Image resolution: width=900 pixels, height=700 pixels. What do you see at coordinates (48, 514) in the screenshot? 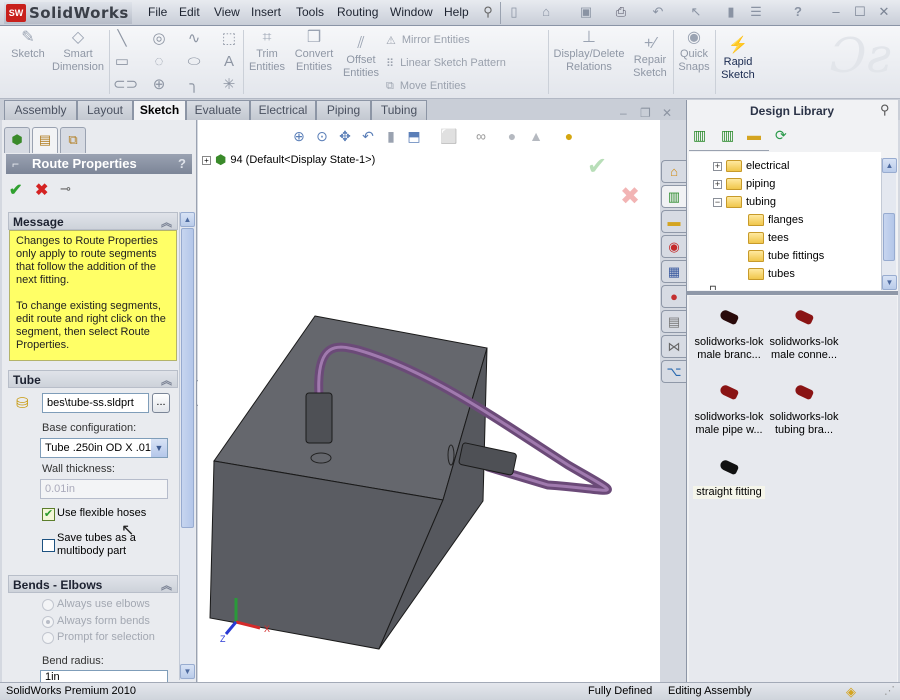
I see `use-flexible-hoses-checkbox: ✔` at bounding box center [48, 514].